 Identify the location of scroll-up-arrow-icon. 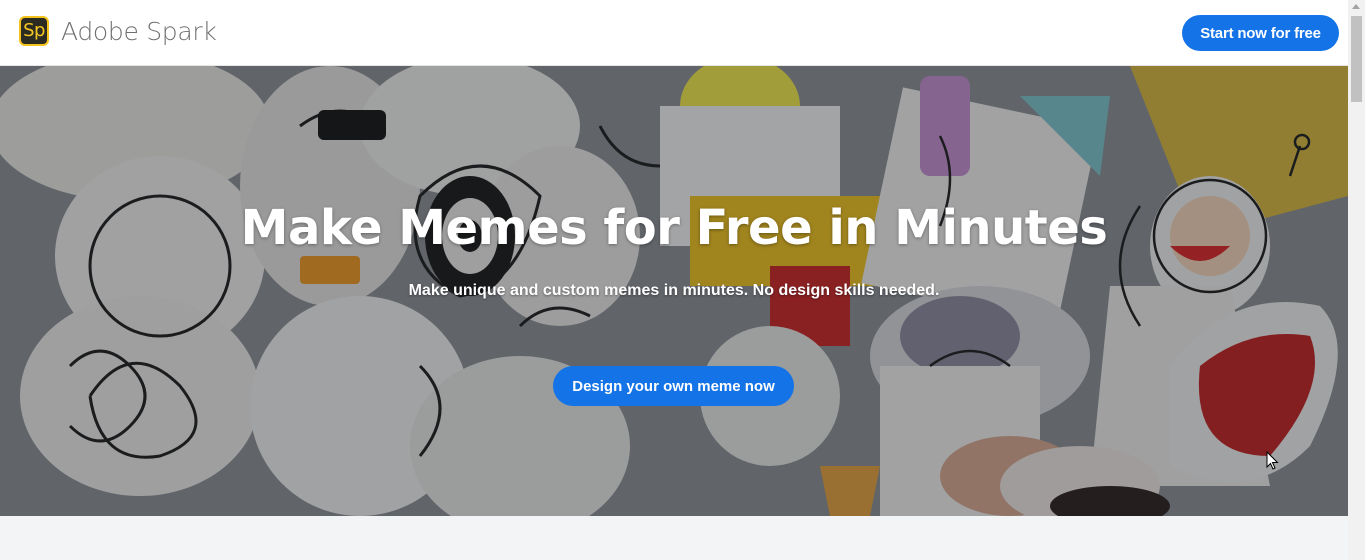
(1356, 6).